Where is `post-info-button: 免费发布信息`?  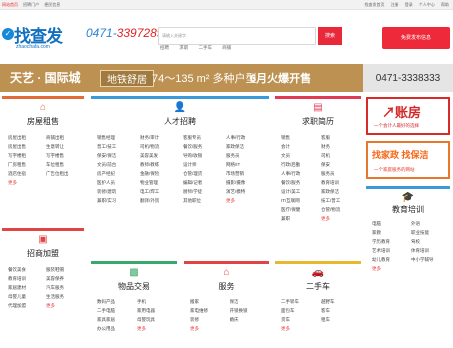 post-info-button: 免费发布信息 is located at coordinates (416, 38).